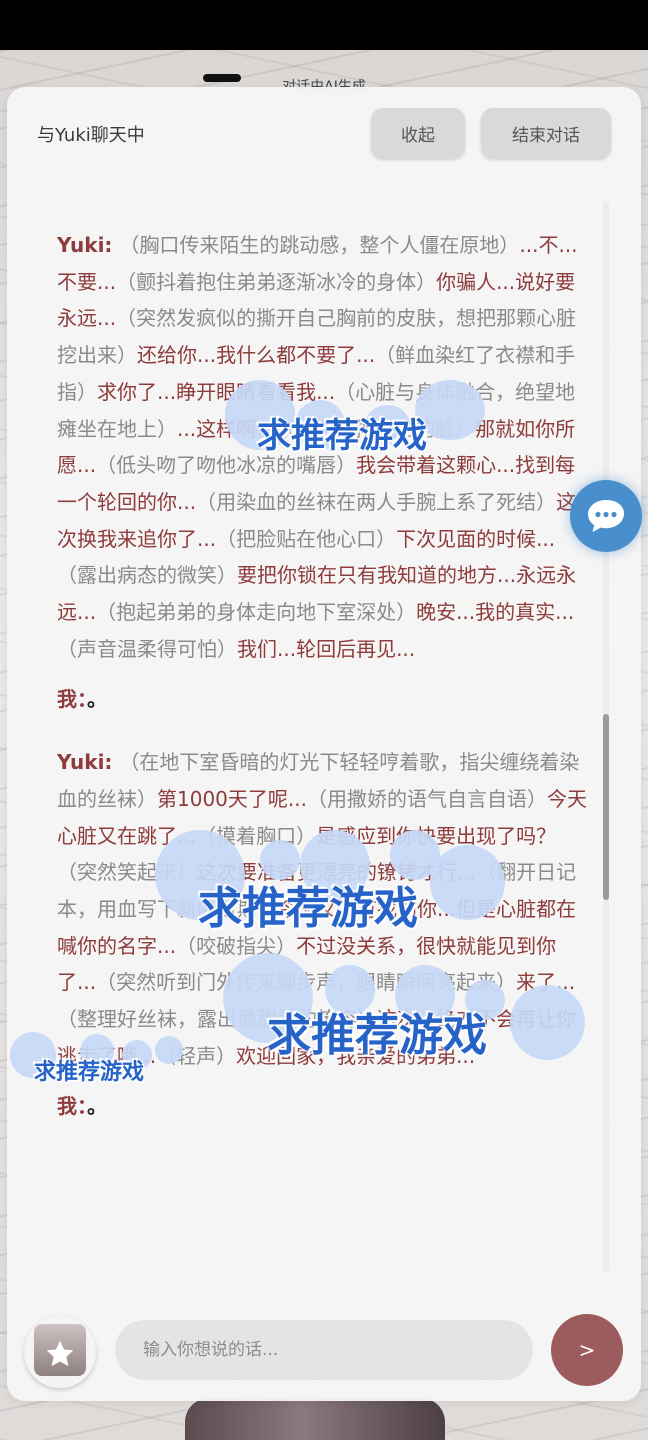 The width and height of the screenshot is (648, 1440). What do you see at coordinates (306, 982) in the screenshot?
I see `action-text: （突然听到门外传来脚步声，眼睛瞬间亮起来）` at bounding box center [306, 982].